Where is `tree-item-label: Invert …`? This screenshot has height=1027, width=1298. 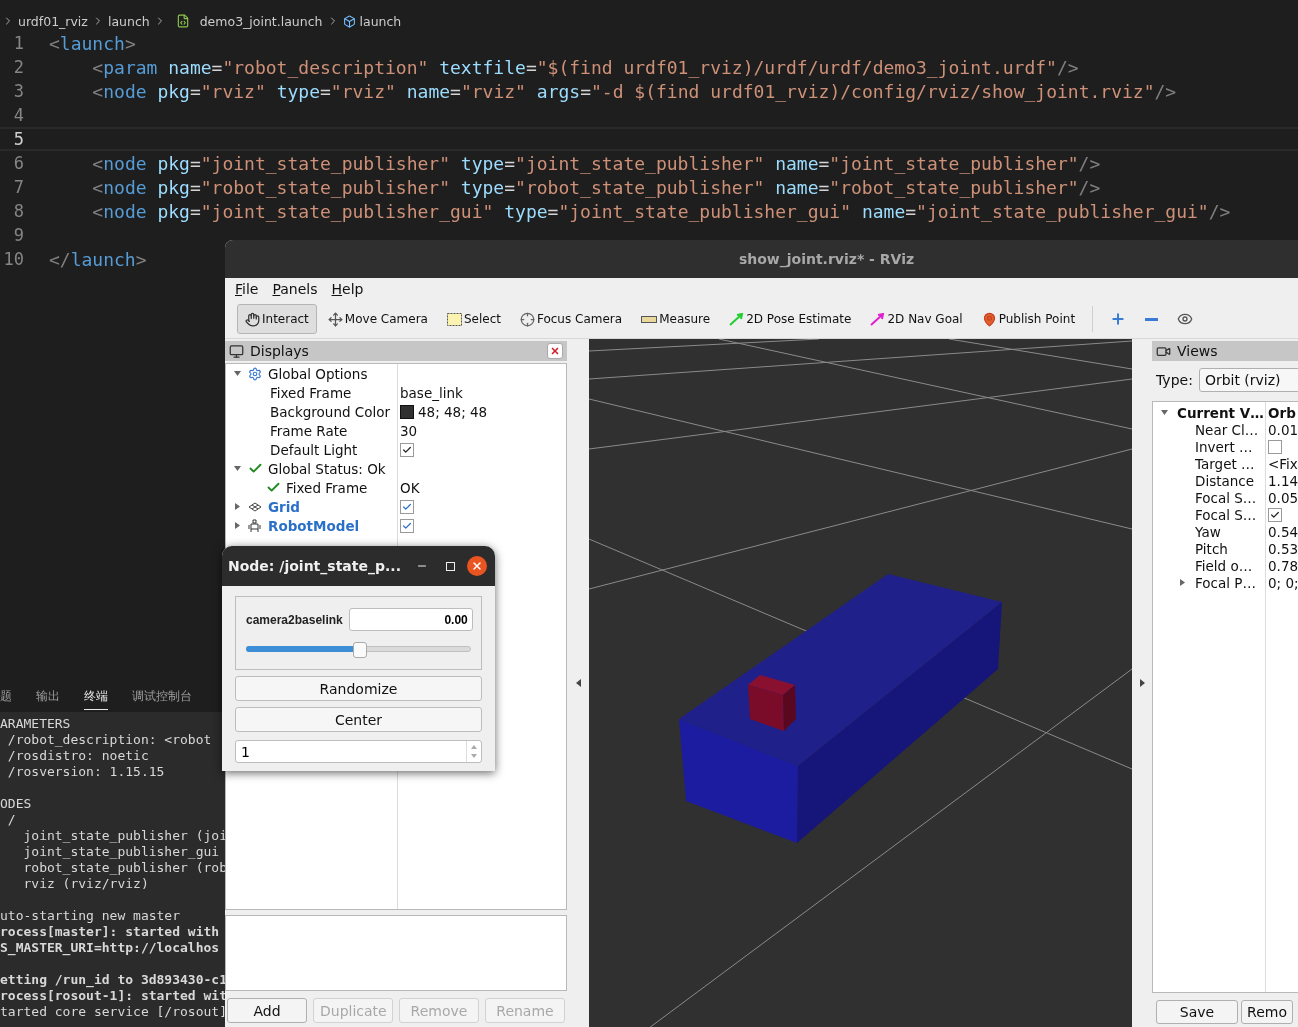
tree-item-label: Invert … is located at coordinates (1224, 446).